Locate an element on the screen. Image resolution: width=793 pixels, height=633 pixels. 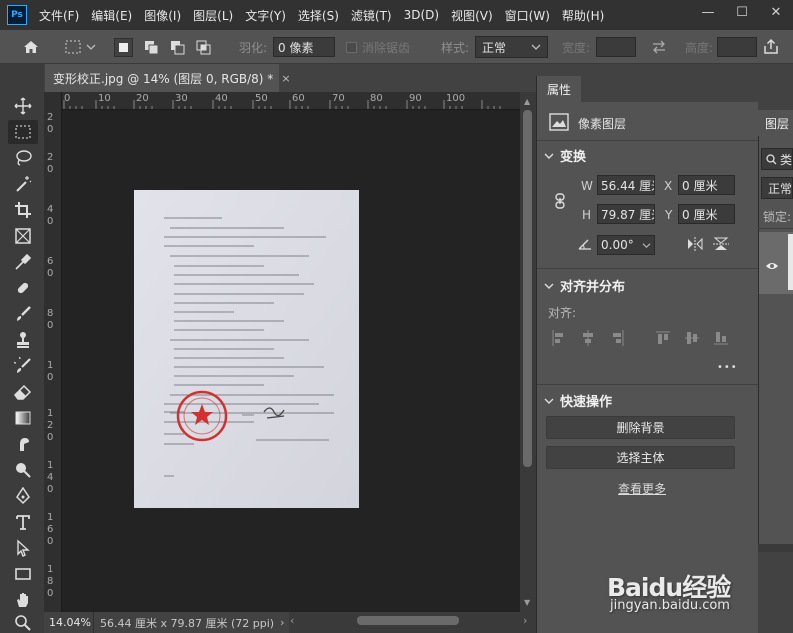
clone-stamp-tool is located at coordinates (23, 340).